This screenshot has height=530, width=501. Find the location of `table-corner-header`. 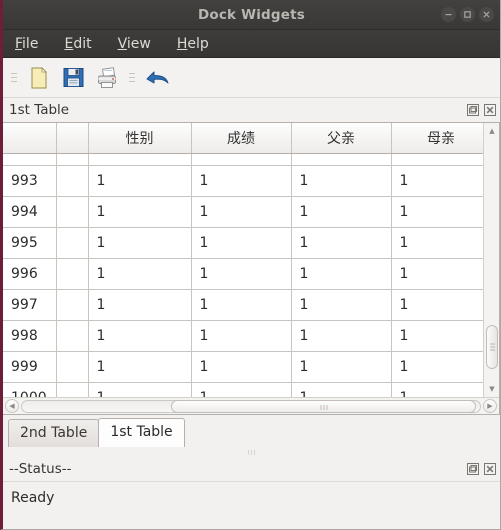

table-corner-header is located at coordinates (30, 138).